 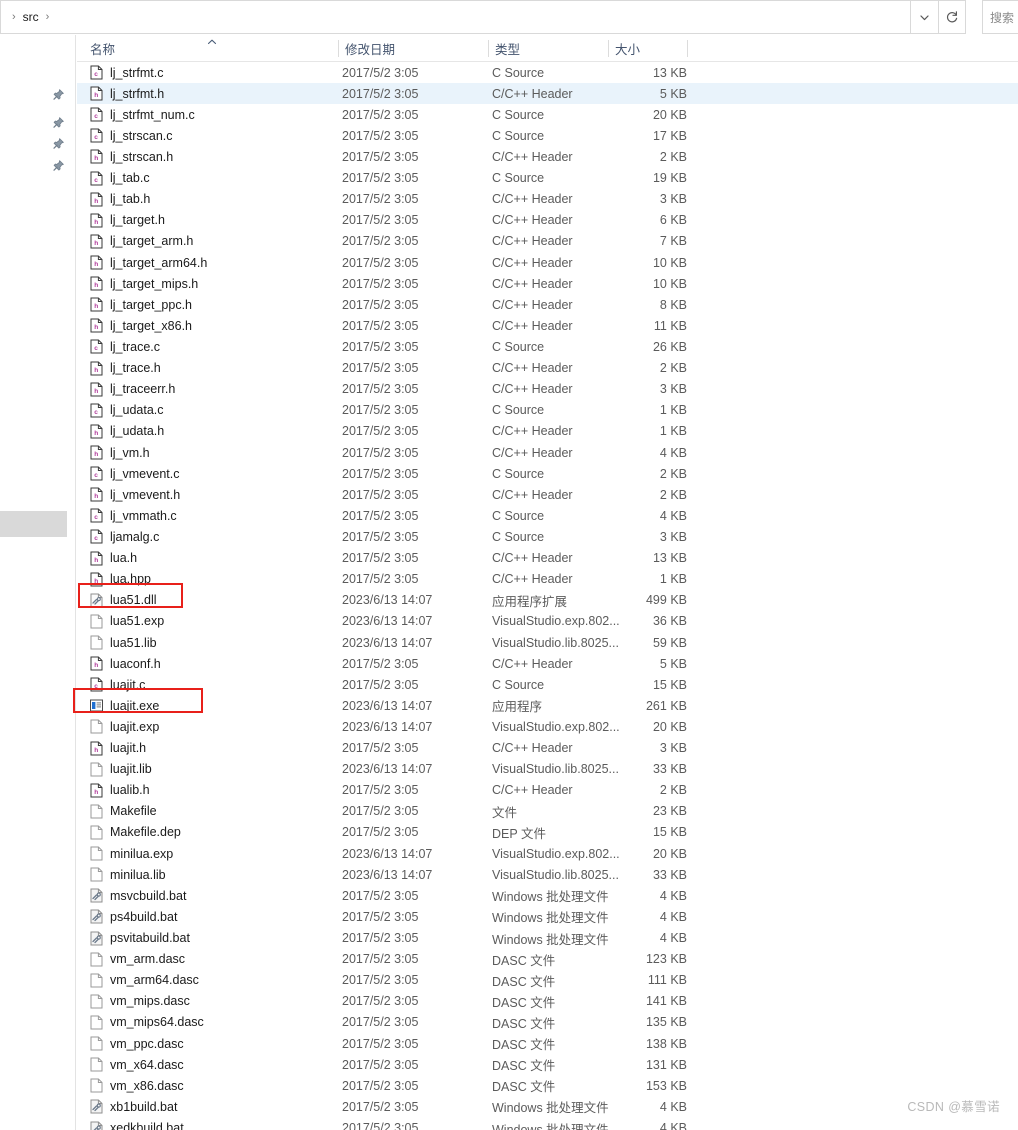 I want to click on breadcrumb-chevron-trailing-icon: ›, so click(x=48, y=17).